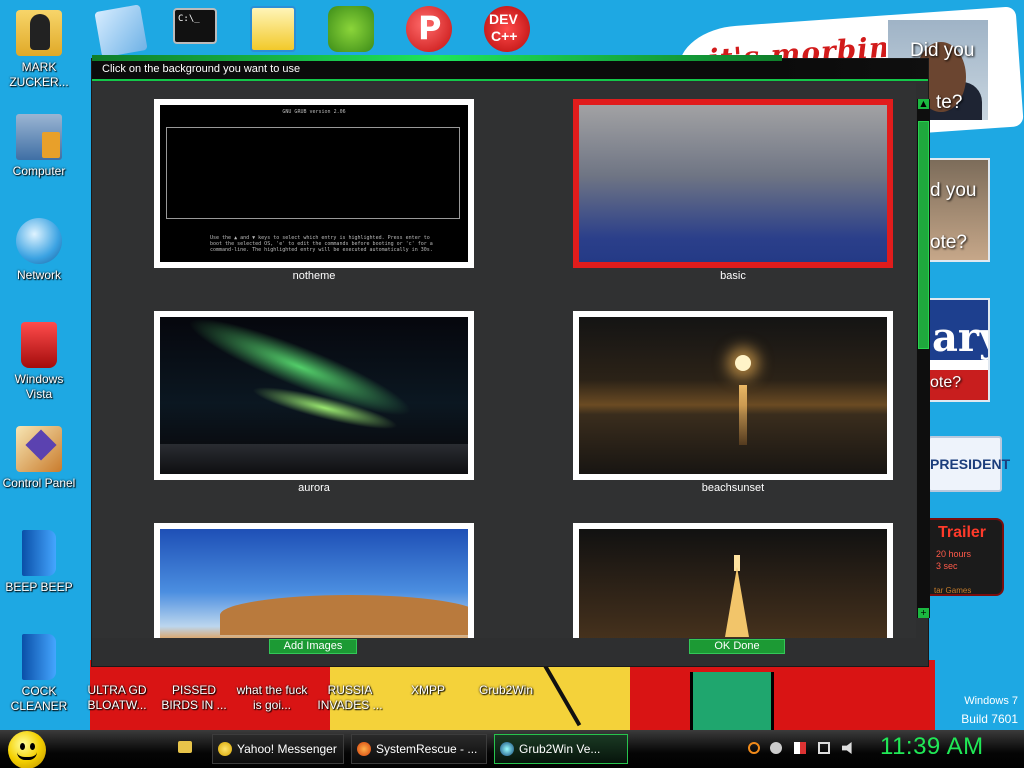 This screenshot has height=768, width=1024. I want to click on thumbnail-desert, so click(314, 580).